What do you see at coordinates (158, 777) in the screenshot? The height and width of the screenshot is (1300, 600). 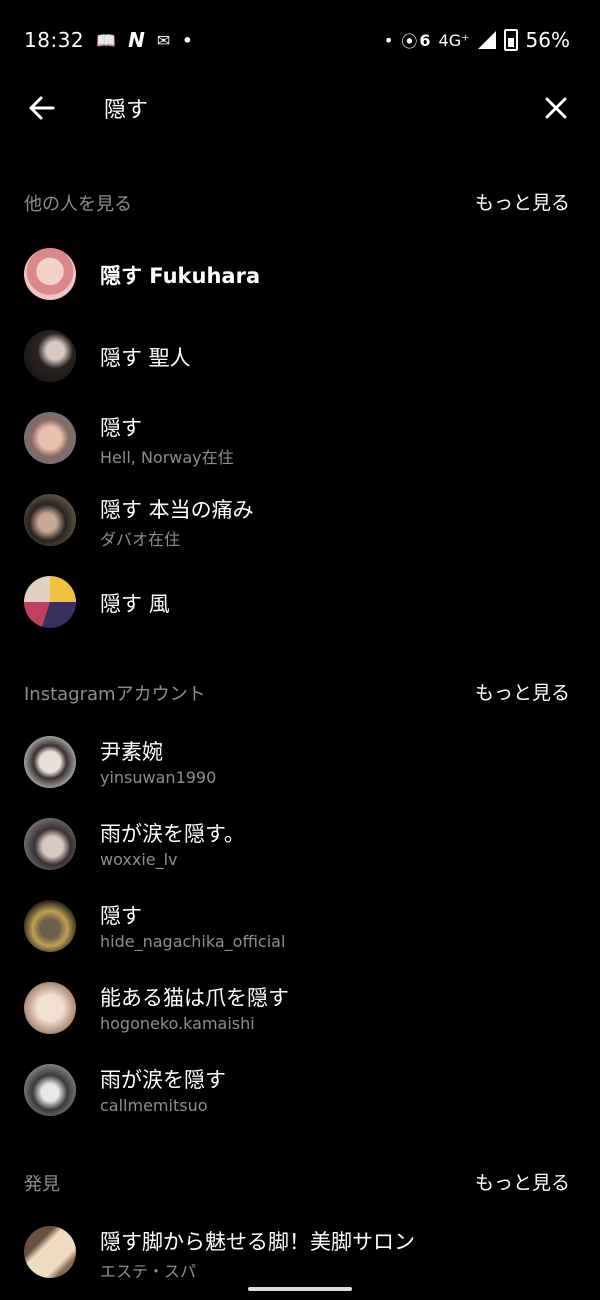 I see `list-item-subtitle: yinsuwan1990` at bounding box center [158, 777].